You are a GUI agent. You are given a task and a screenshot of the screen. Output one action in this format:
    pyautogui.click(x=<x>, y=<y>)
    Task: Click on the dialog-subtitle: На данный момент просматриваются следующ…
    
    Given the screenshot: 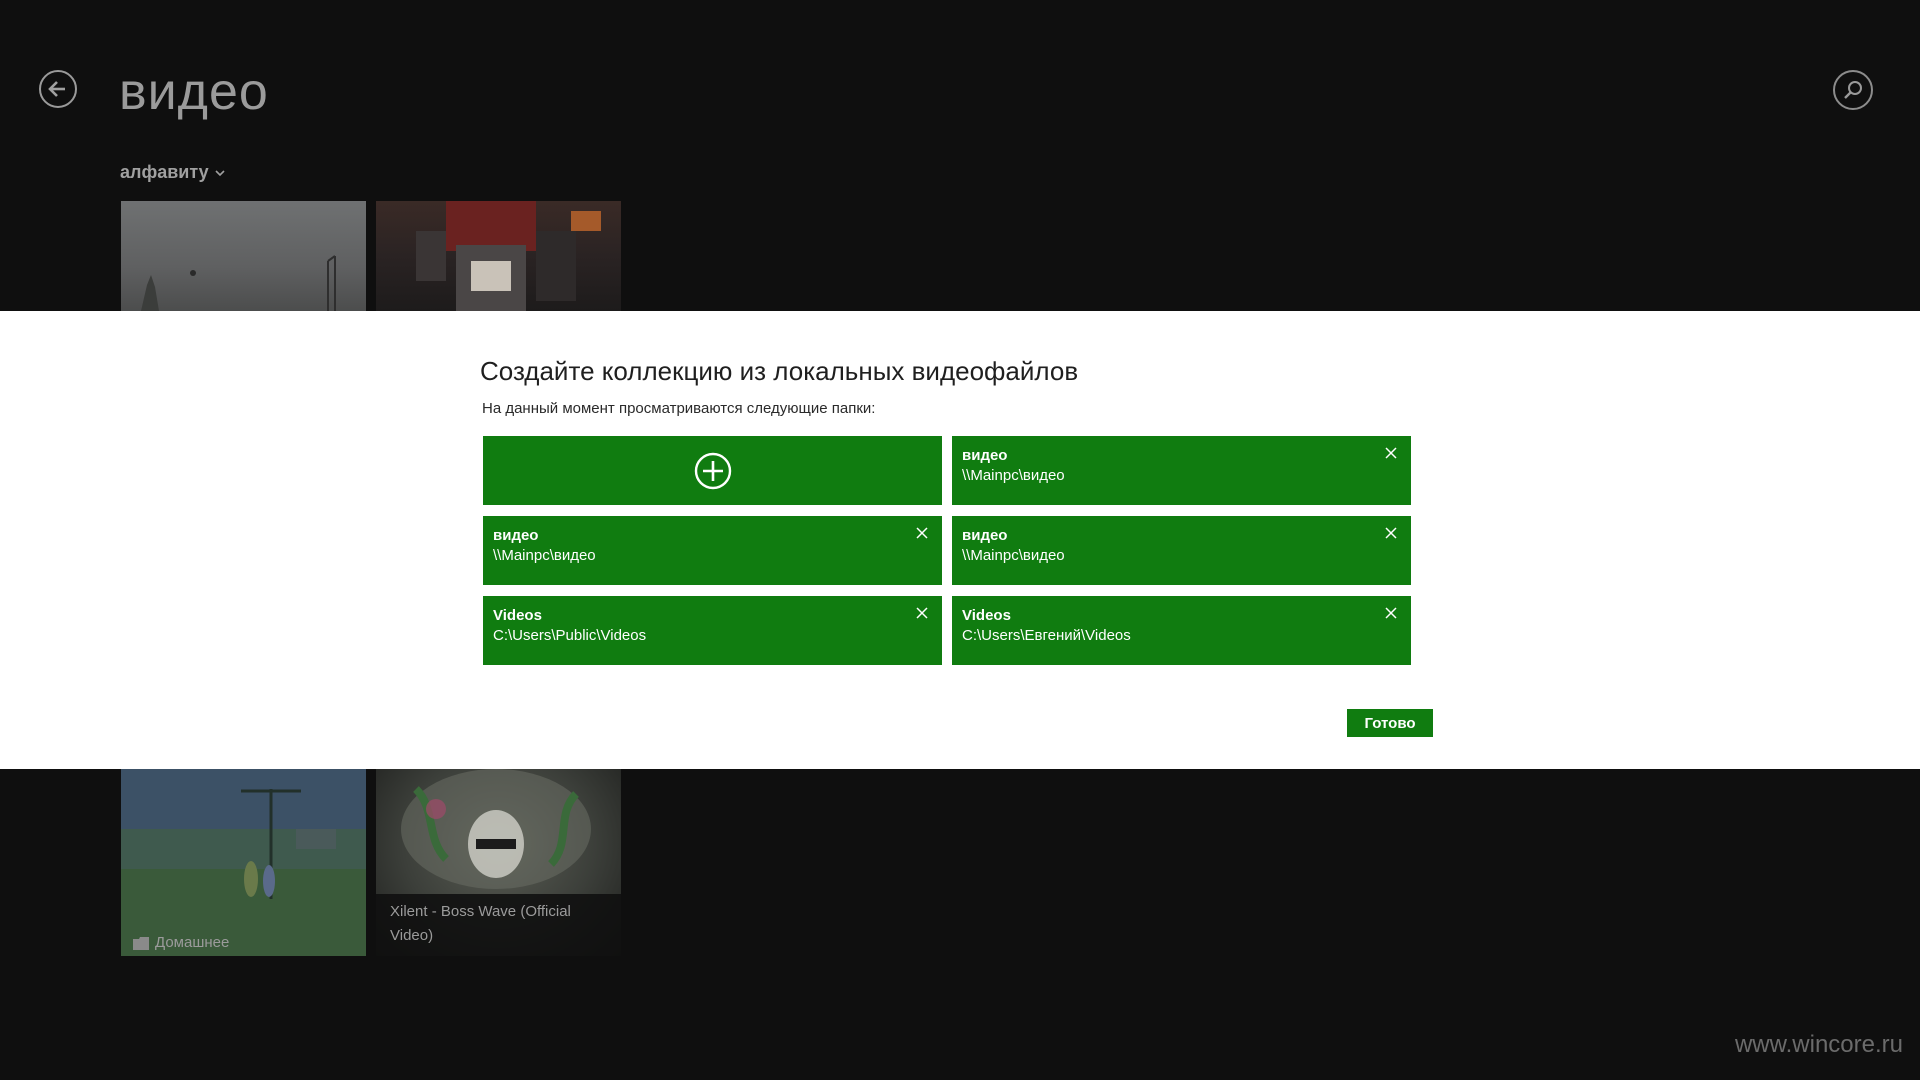 What is the action you would take?
    pyautogui.click(x=679, y=408)
    